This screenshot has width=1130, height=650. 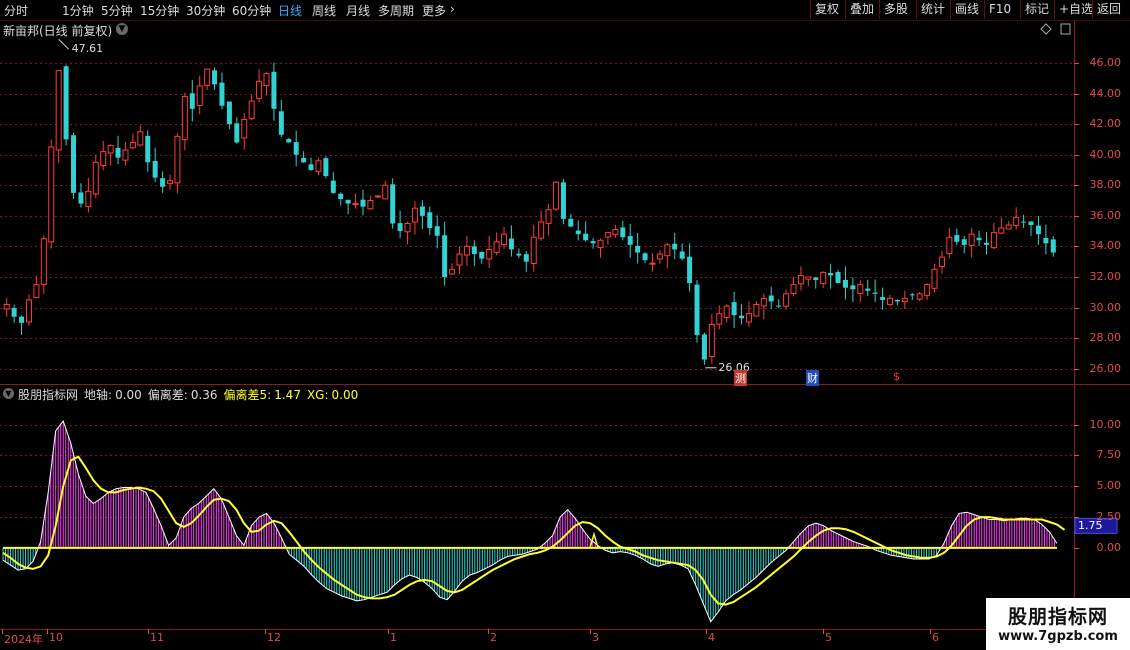 What do you see at coordinates (1057, 617) in the screenshot?
I see `watermark-title: 股朋指标网` at bounding box center [1057, 617].